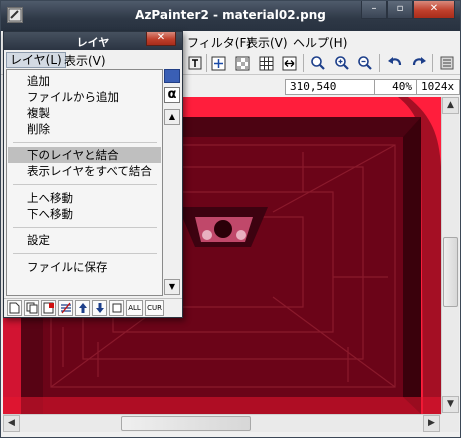 This screenshot has width=461, height=438. What do you see at coordinates (418, 63) in the screenshot?
I see `redo-icon` at bounding box center [418, 63].